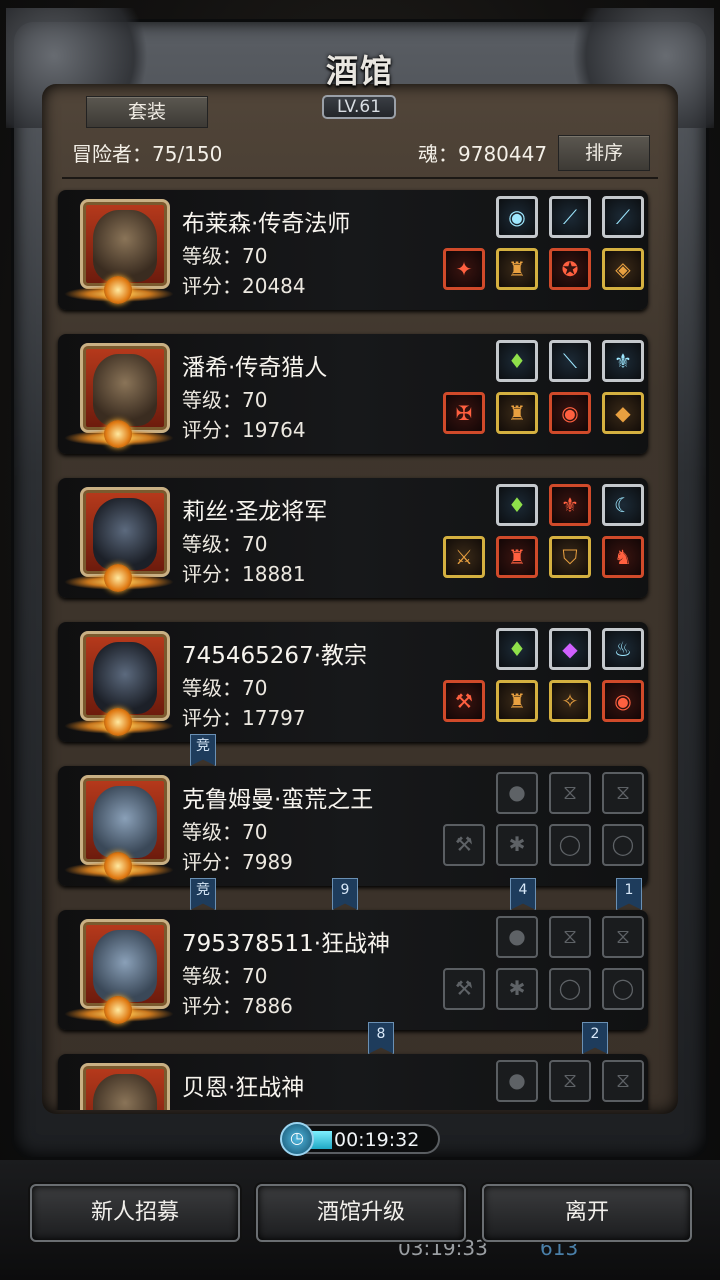 The height and width of the screenshot is (1280, 720). Describe the element at coordinates (237, 1006) in the screenshot. I see `hero-score: 评分：7886` at that location.